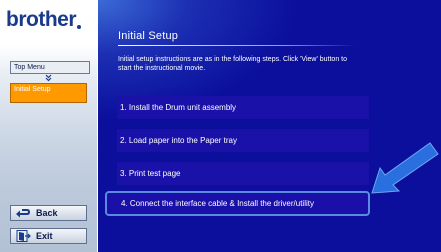 Image resolution: width=441 pixels, height=252 pixels. Describe the element at coordinates (48, 78) in the screenshot. I see `nav-down-arrow-icon` at that location.